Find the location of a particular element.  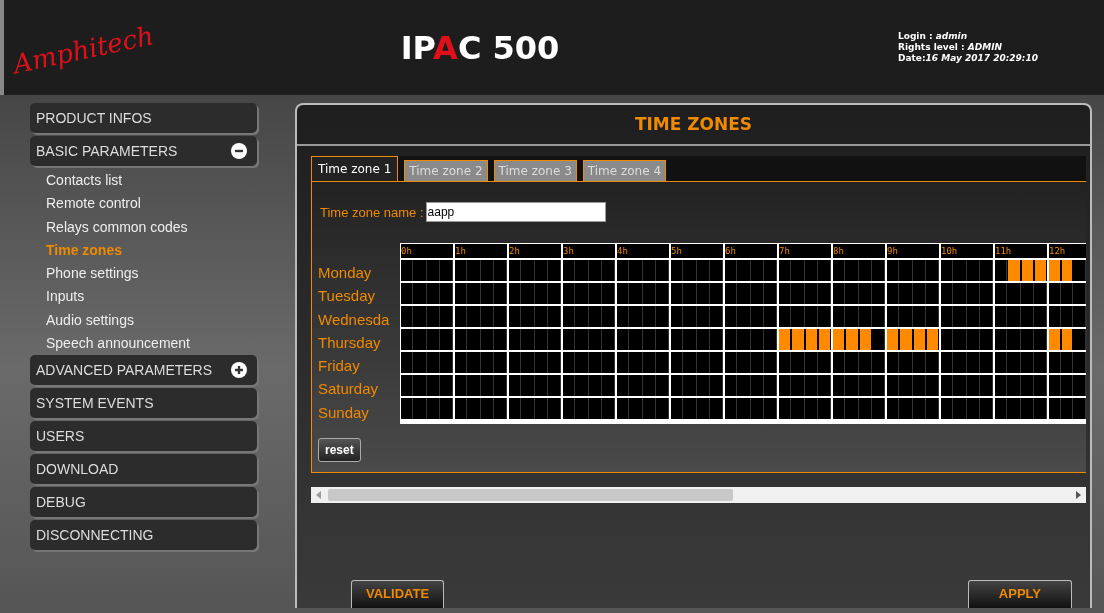

menu-item: Relays common codes is located at coordinates (143, 227).